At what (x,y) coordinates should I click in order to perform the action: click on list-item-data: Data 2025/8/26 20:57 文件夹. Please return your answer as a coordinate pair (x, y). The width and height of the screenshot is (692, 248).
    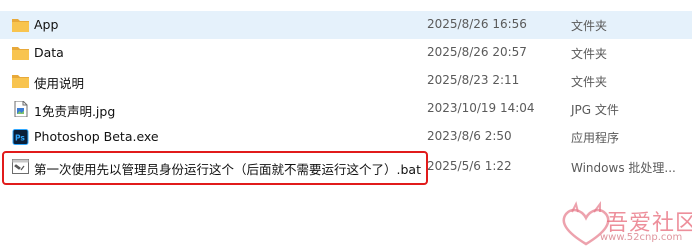
    Looking at the image, I should click on (346, 53).